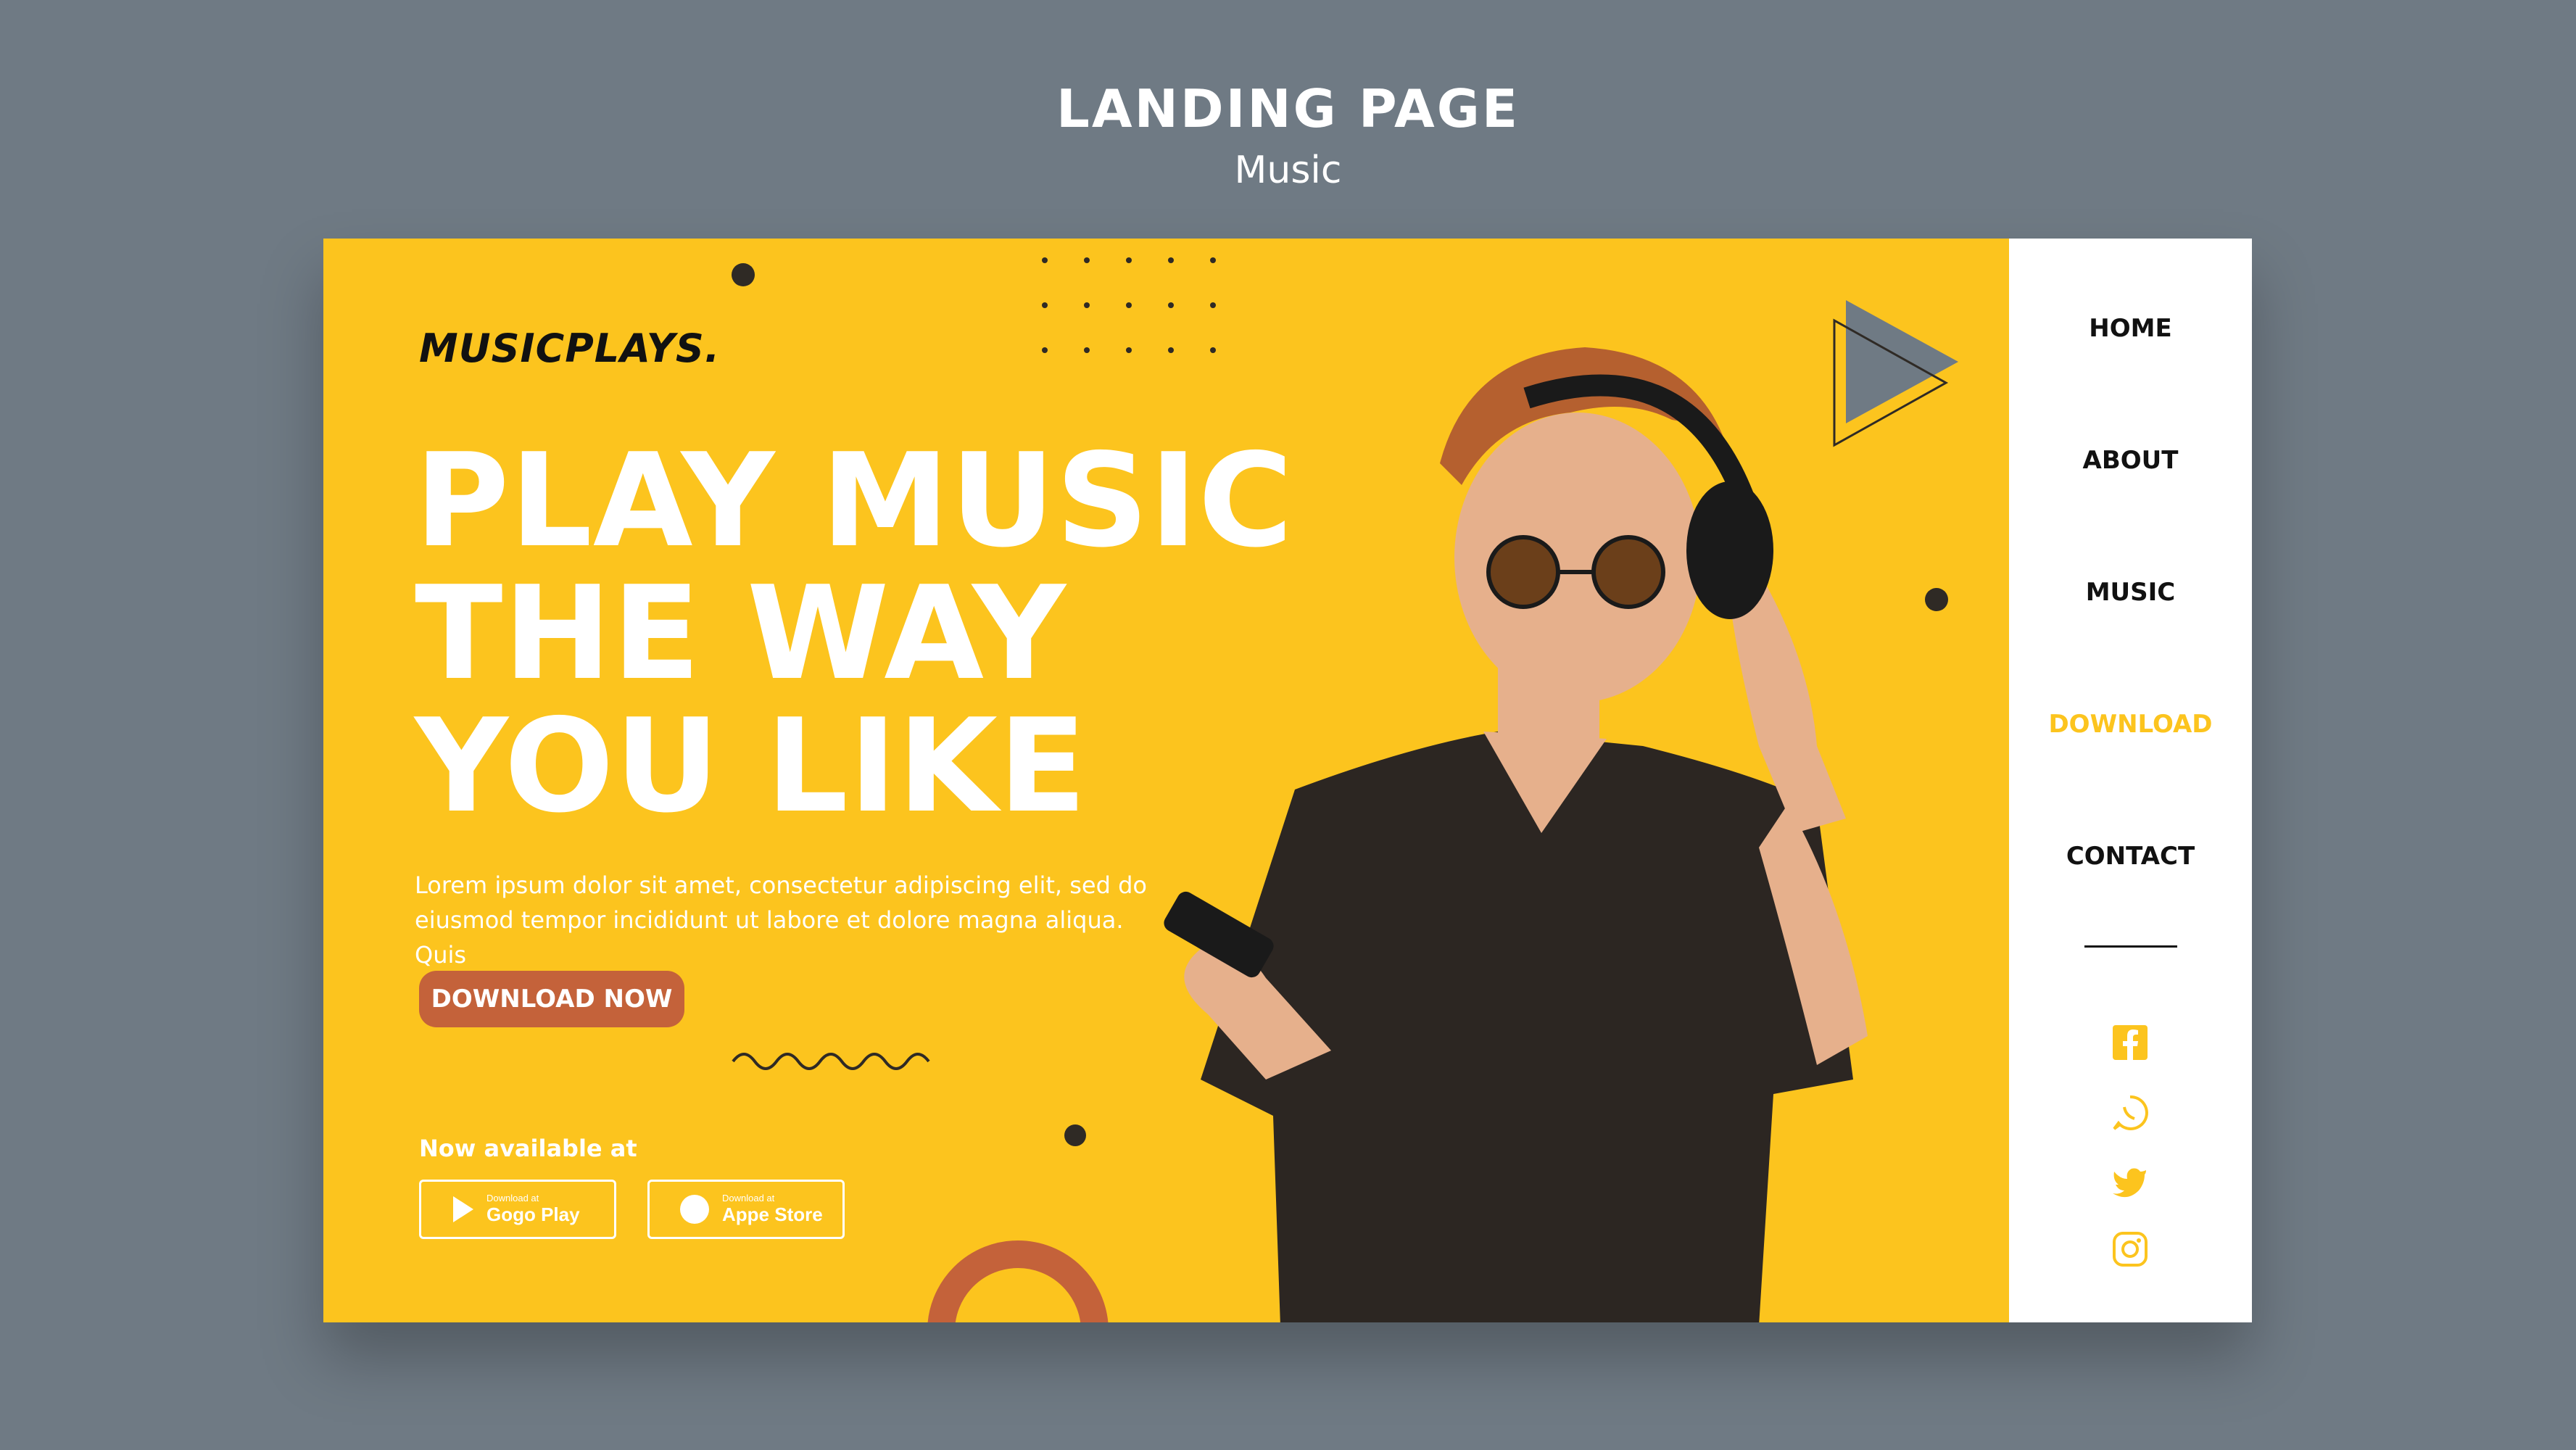 The height and width of the screenshot is (1450, 2576). What do you see at coordinates (569, 348) in the screenshot?
I see `brand-logo: MUSICPLAYS.` at bounding box center [569, 348].